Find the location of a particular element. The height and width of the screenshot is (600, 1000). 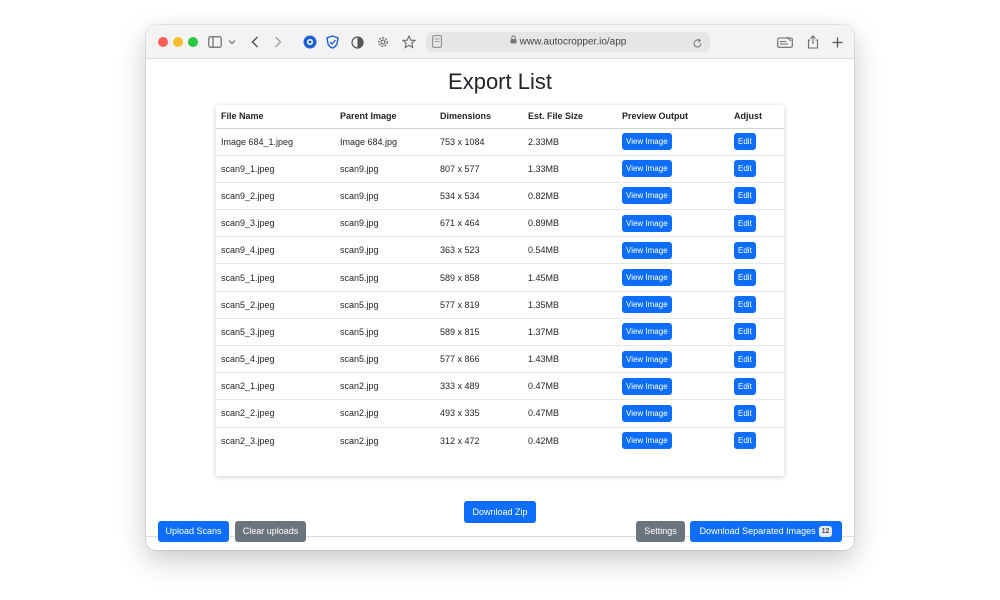

shield-icon is located at coordinates (332, 42).